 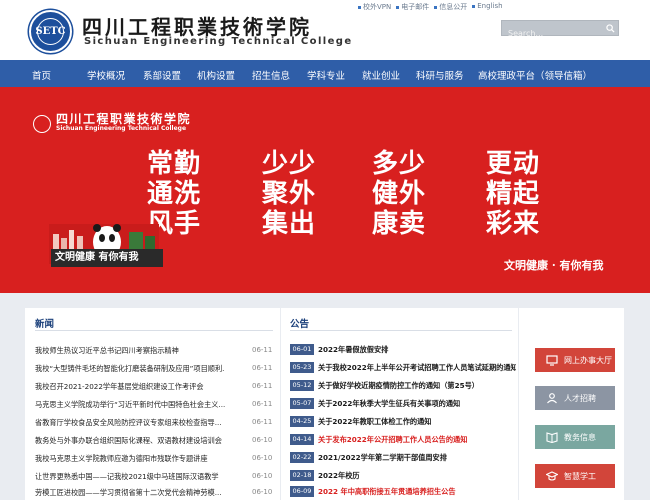 What do you see at coordinates (42, 124) in the screenshot?
I see `banner-seal-icon` at bounding box center [42, 124].